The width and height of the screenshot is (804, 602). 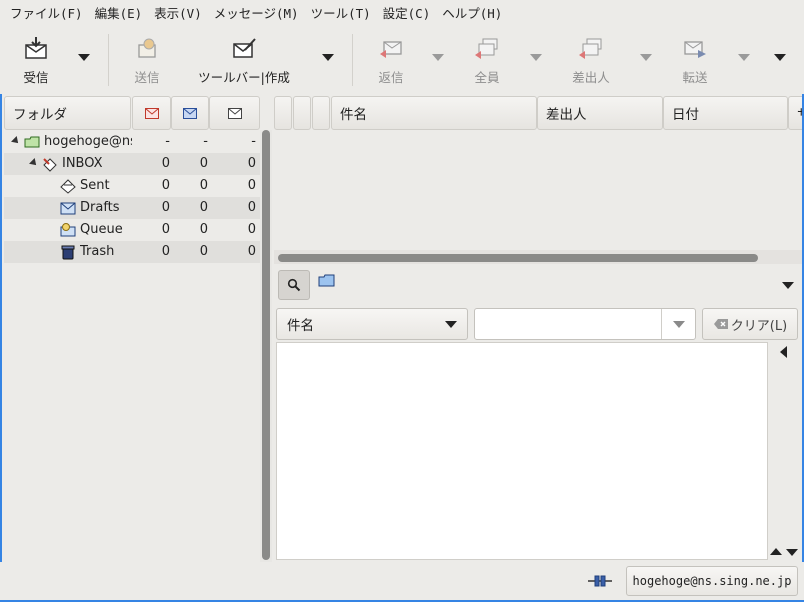 I want to click on size-column-header: サ, so click(x=795, y=113).